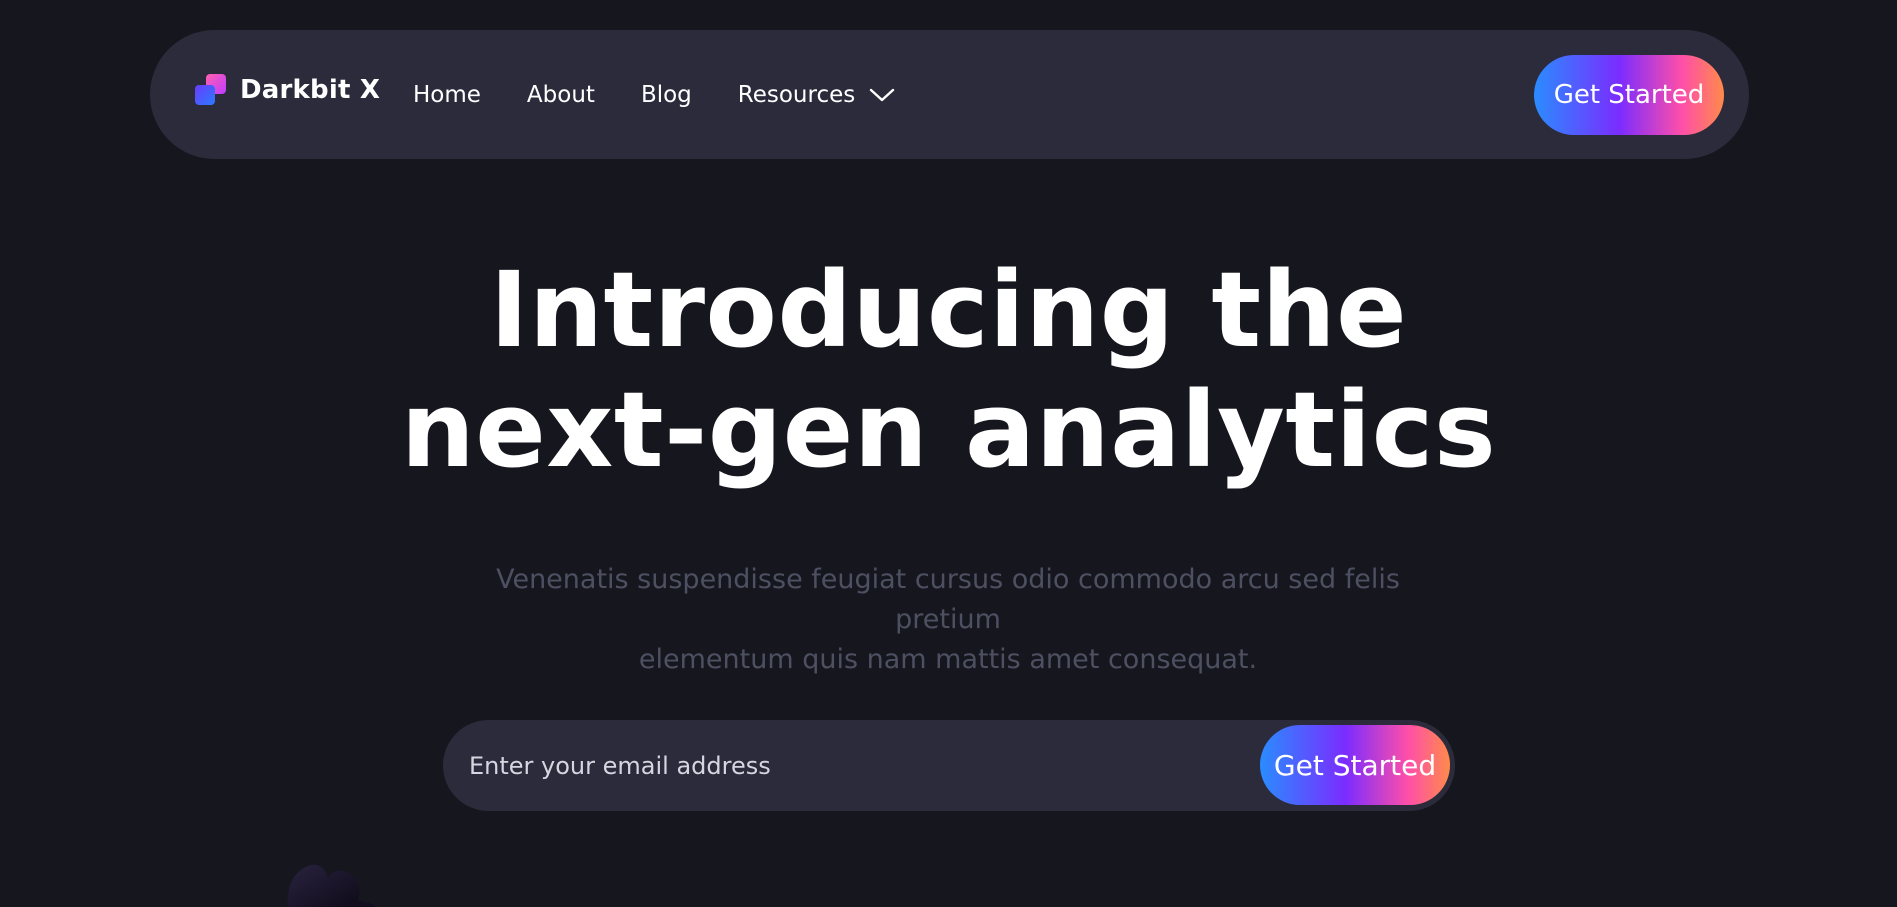 Image resolution: width=1897 pixels, height=907 pixels. I want to click on nav-link-label: Resources, so click(796, 94).